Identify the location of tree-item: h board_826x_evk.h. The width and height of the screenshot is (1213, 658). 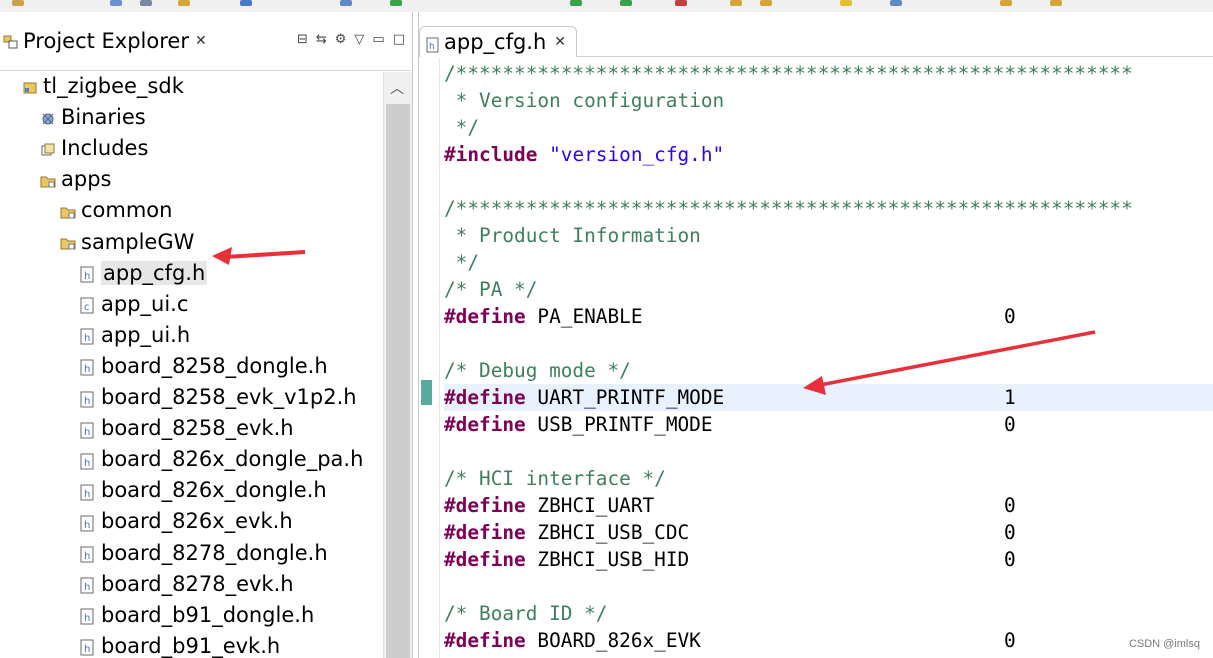
(186, 521).